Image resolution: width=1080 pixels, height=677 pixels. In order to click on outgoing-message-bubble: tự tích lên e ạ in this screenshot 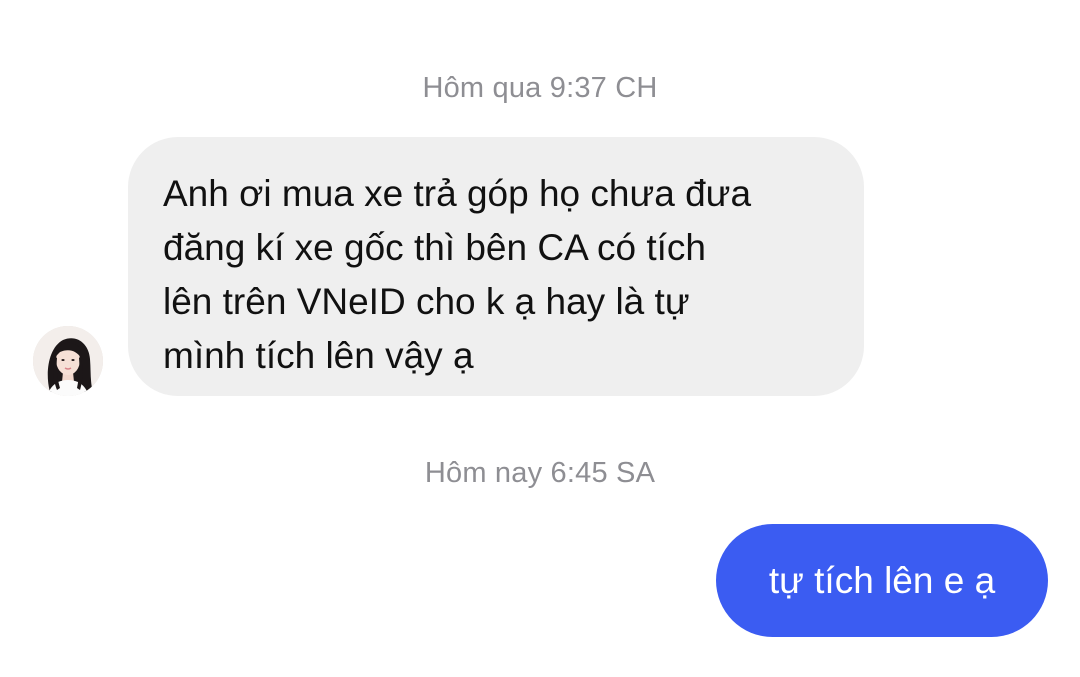, I will do `click(882, 580)`.